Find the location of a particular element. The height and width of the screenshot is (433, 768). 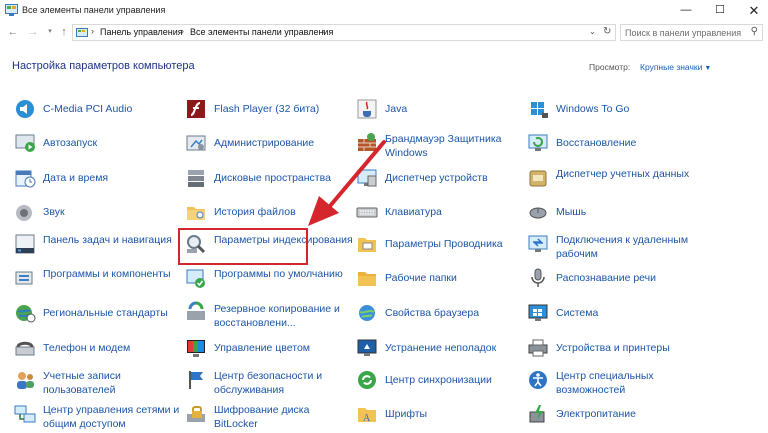

backup-icon is located at coordinates (196, 310).